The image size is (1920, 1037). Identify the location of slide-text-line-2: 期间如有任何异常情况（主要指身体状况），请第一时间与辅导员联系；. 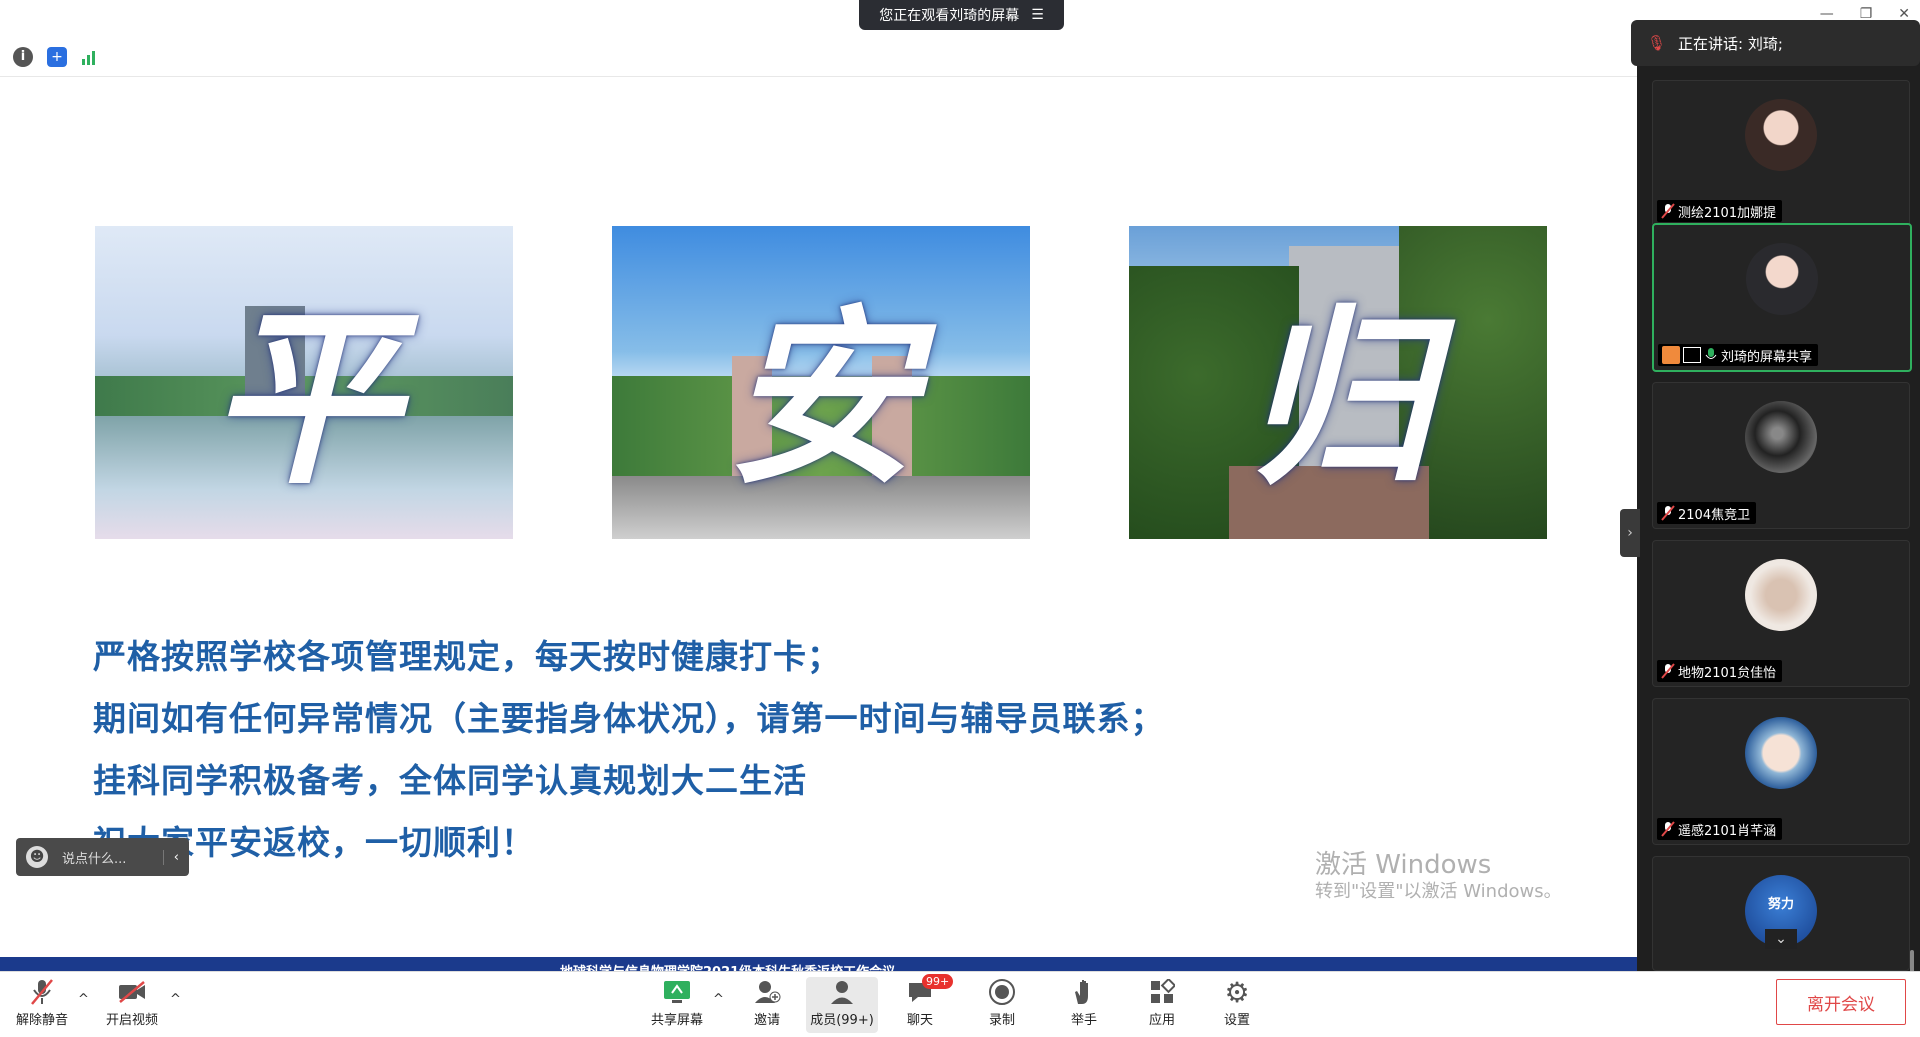
(629, 718).